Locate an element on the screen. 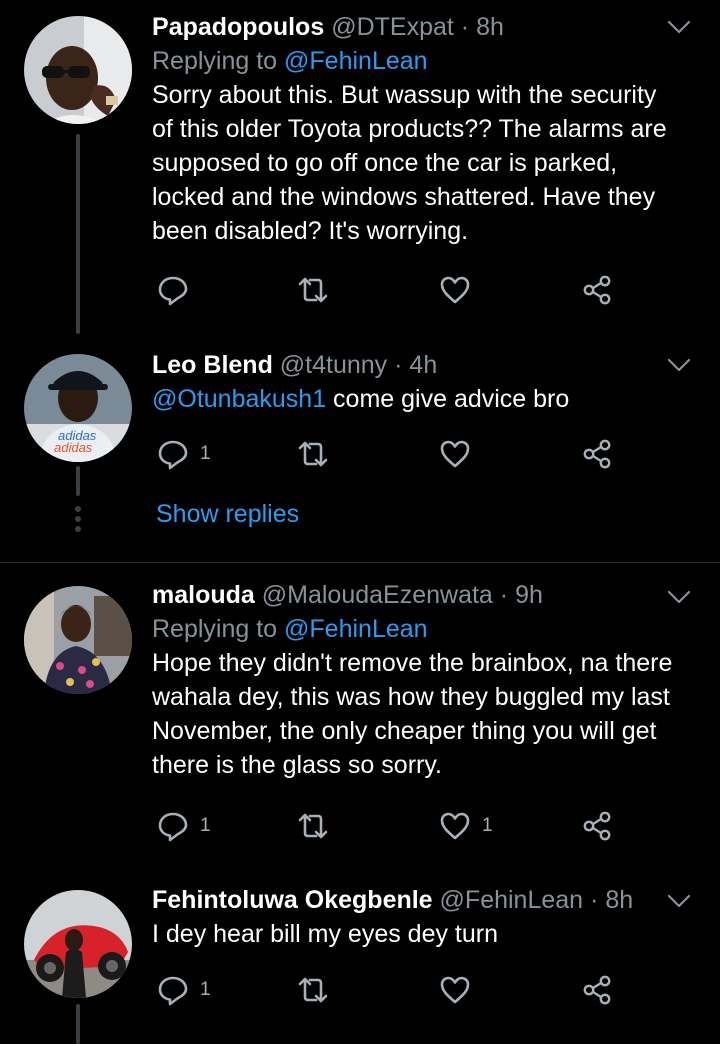 The height and width of the screenshot is (1044, 720). tweet-header: Leo Blend @t4tunny · 4h is located at coordinates (416, 365).